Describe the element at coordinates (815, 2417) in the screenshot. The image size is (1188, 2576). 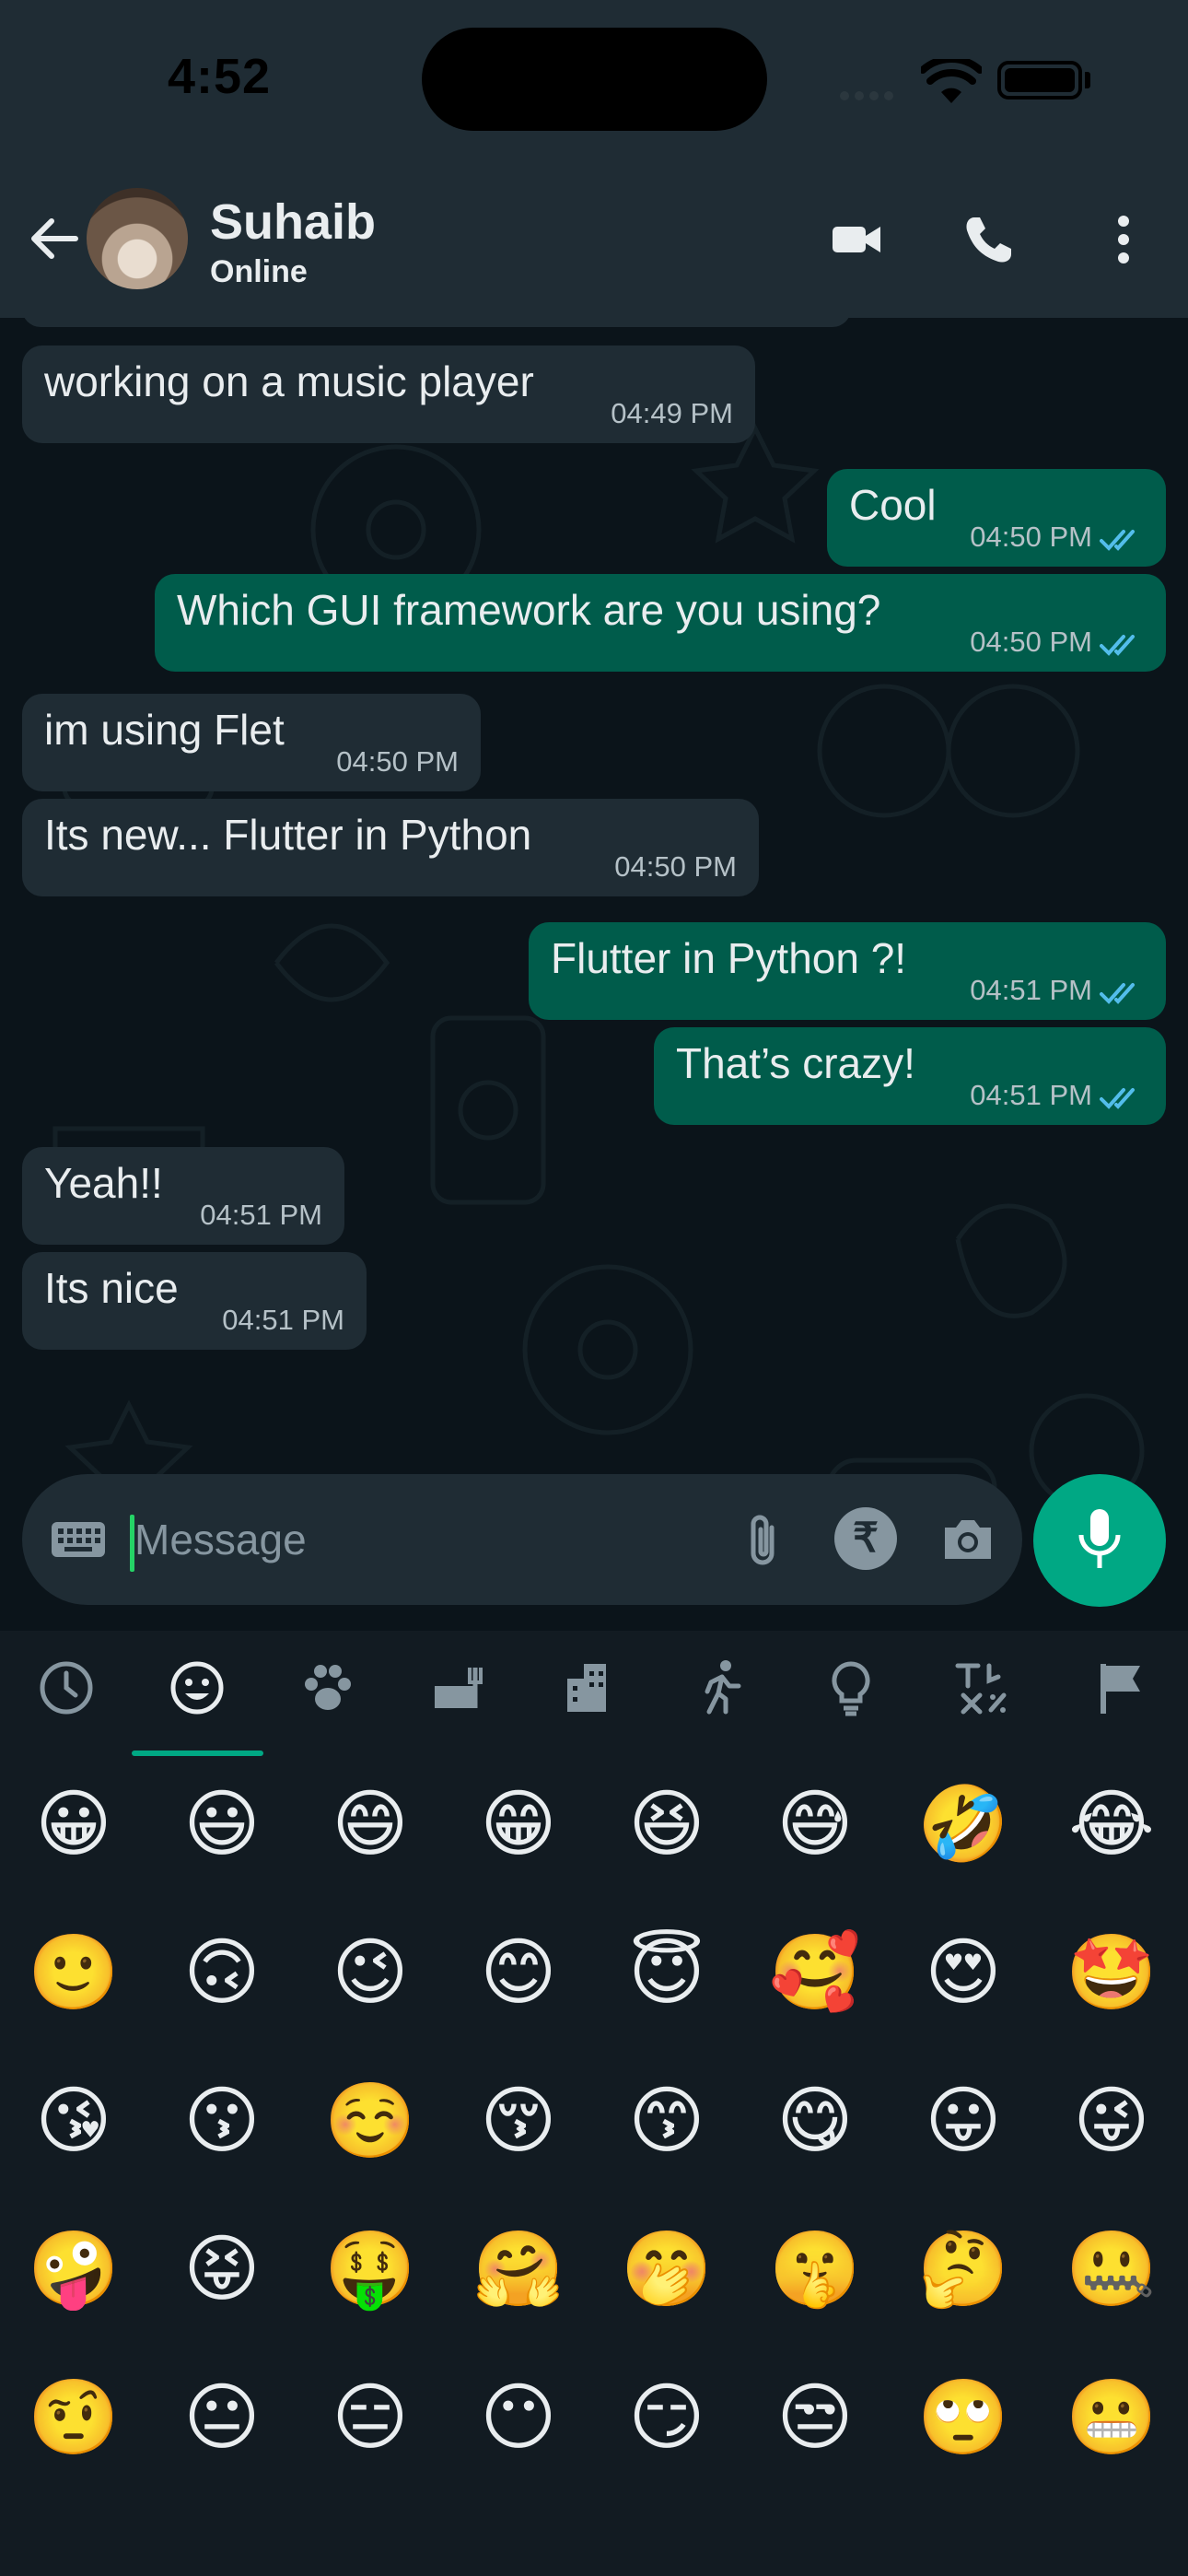
I see `emoji-key: 😒` at that location.